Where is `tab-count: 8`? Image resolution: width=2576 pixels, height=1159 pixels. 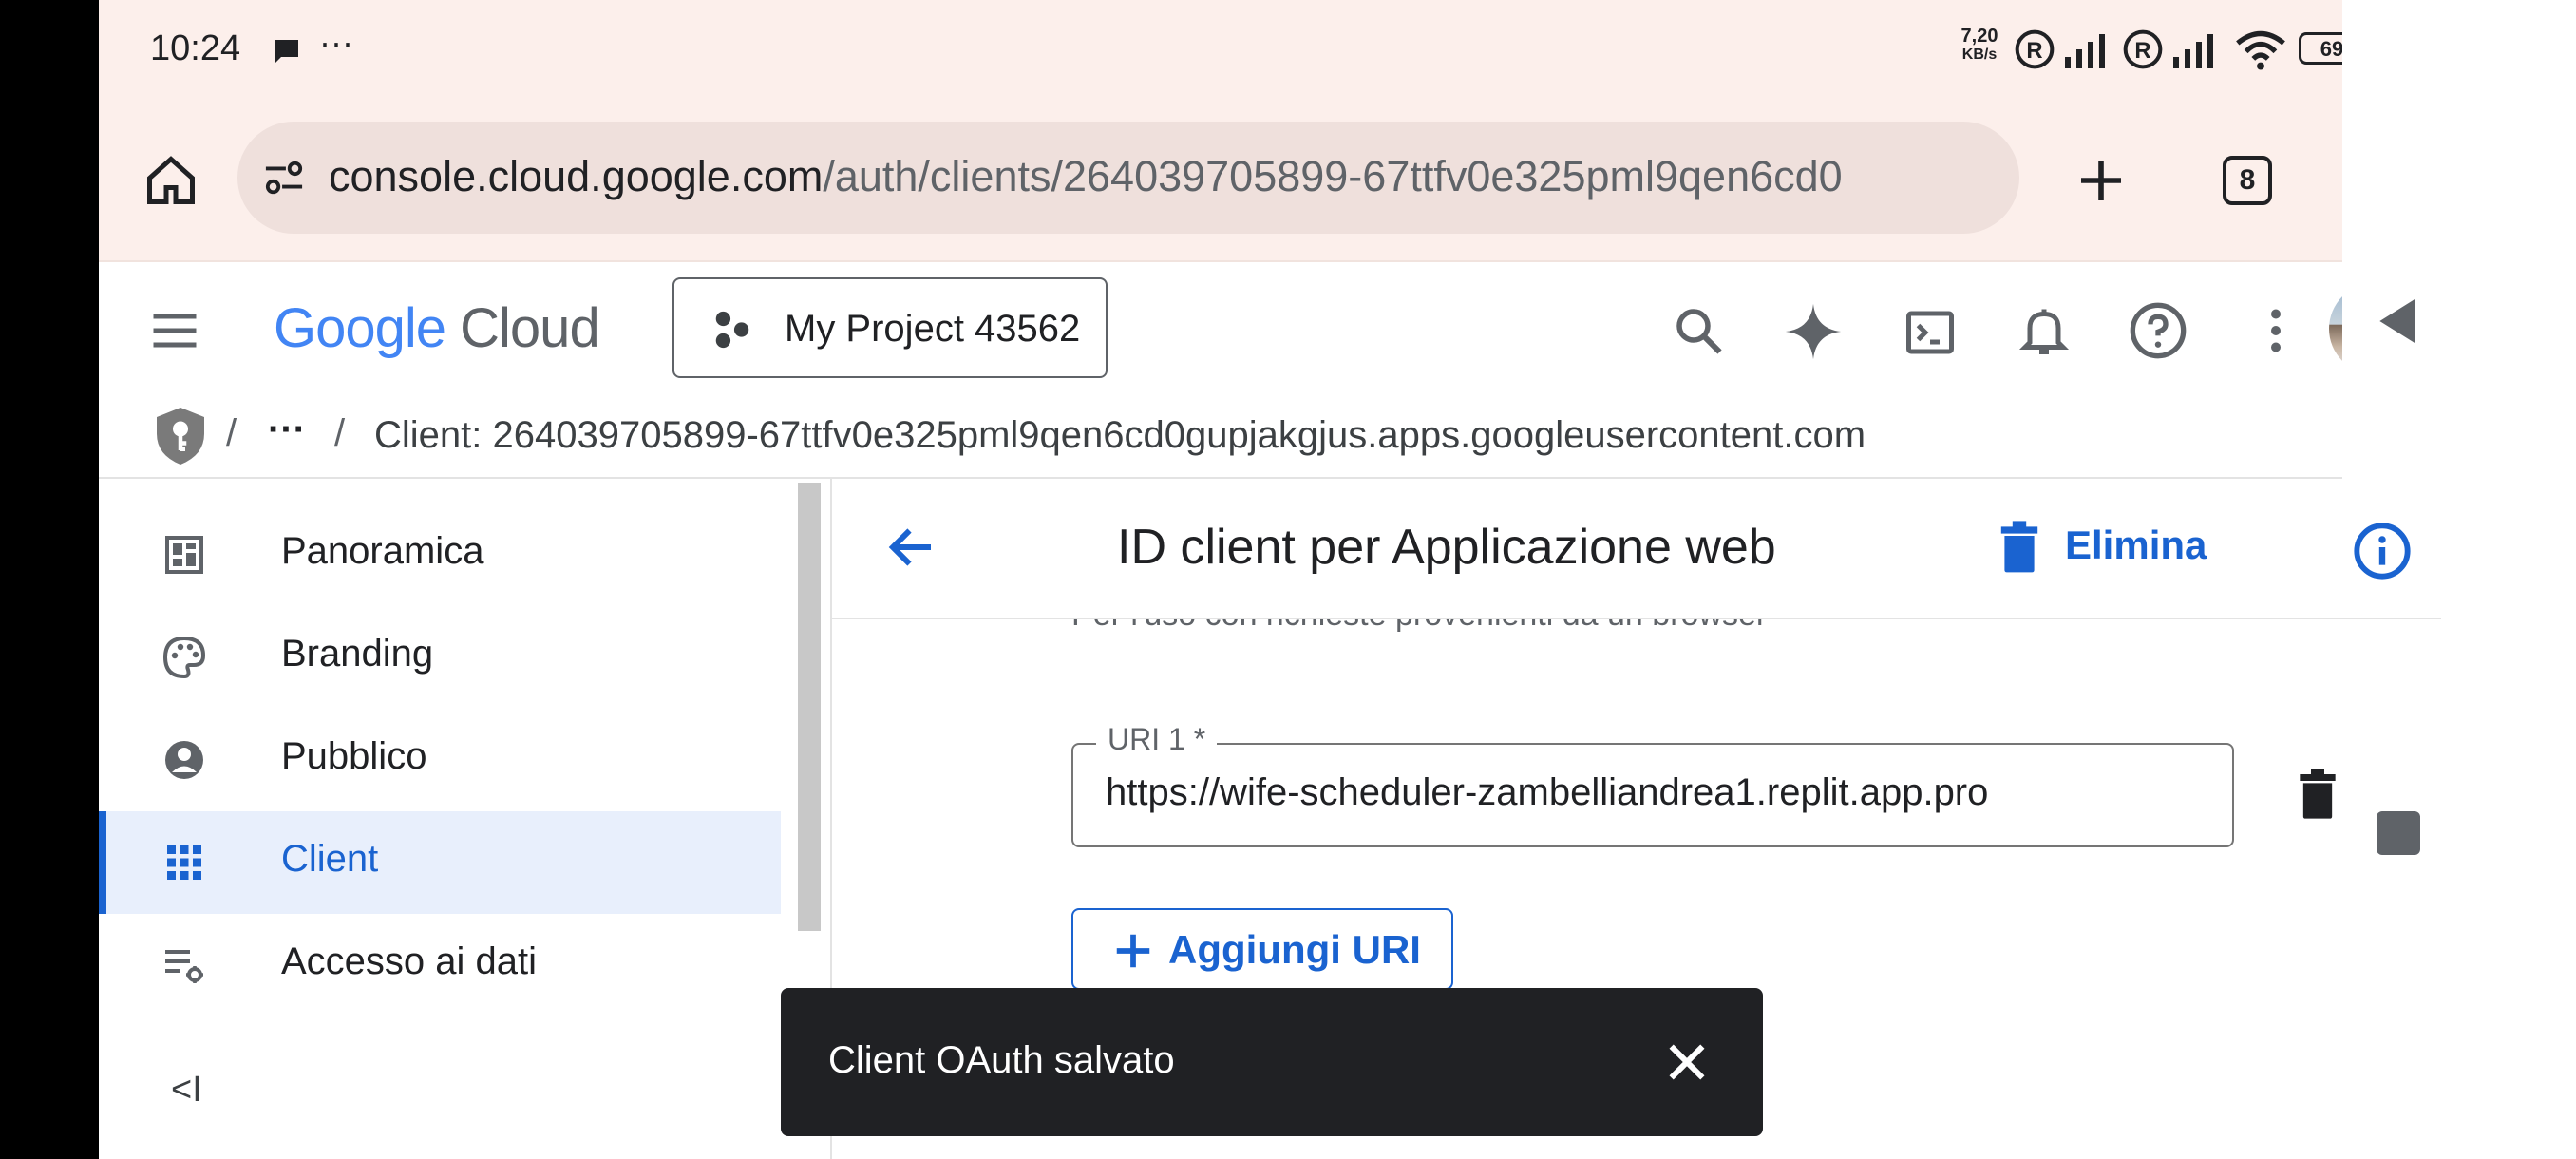
tab-count: 8 is located at coordinates (2247, 180).